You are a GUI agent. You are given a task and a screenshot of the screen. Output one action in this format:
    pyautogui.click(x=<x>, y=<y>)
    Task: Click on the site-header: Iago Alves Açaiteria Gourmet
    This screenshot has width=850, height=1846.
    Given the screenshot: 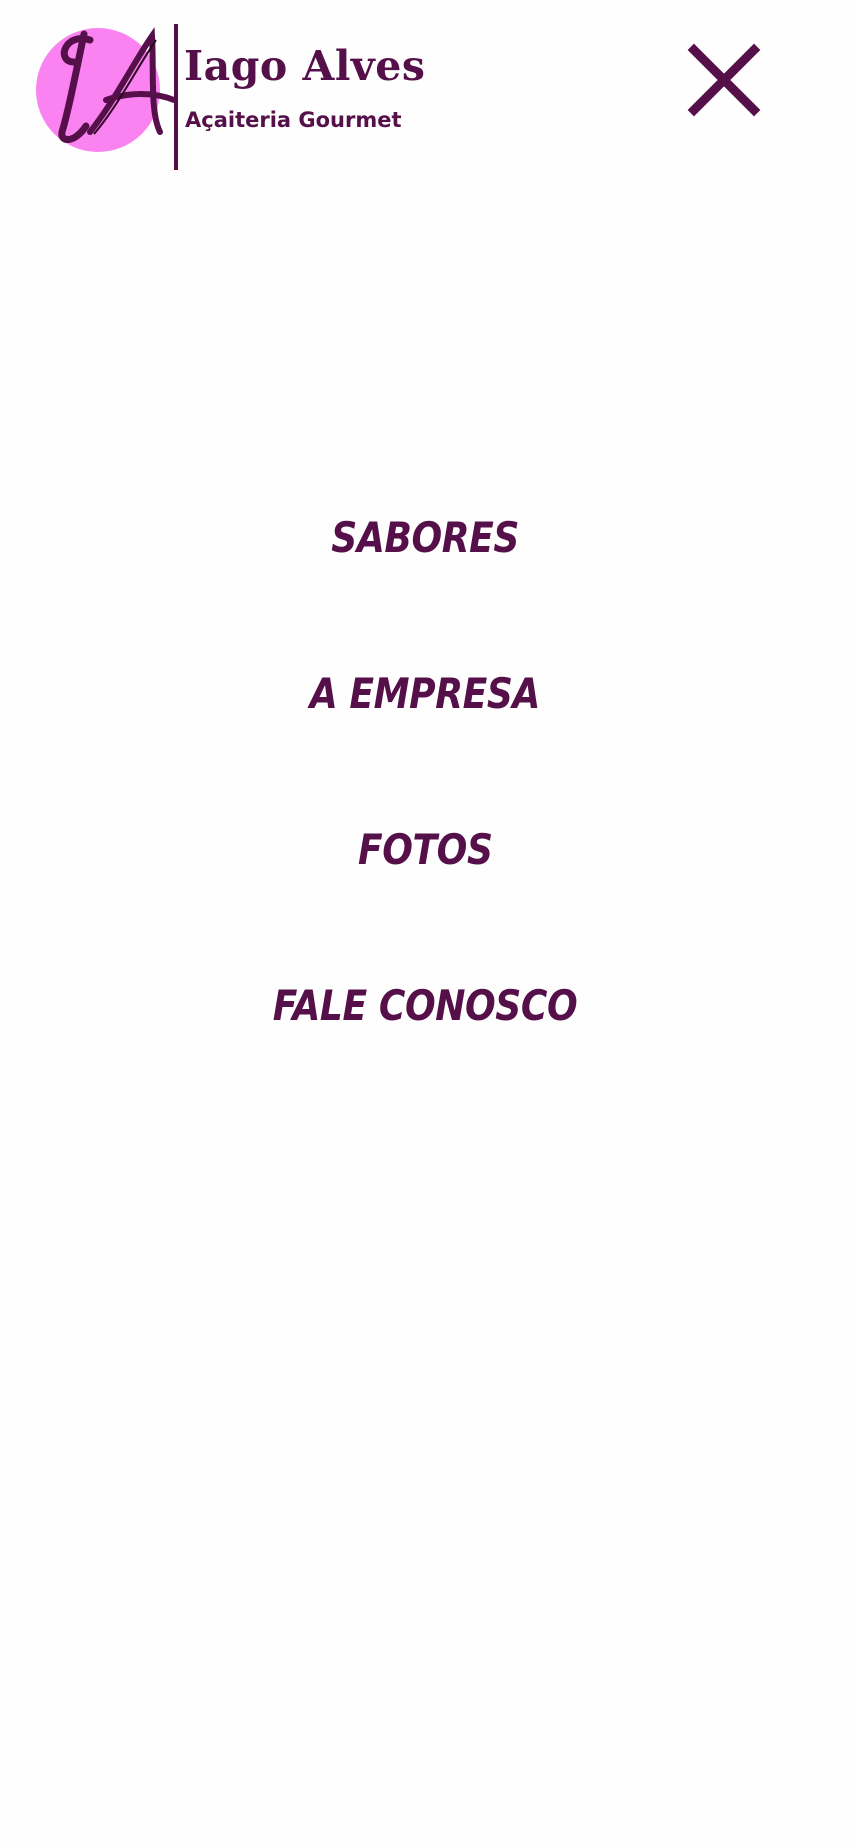 What is the action you would take?
    pyautogui.click(x=425, y=90)
    